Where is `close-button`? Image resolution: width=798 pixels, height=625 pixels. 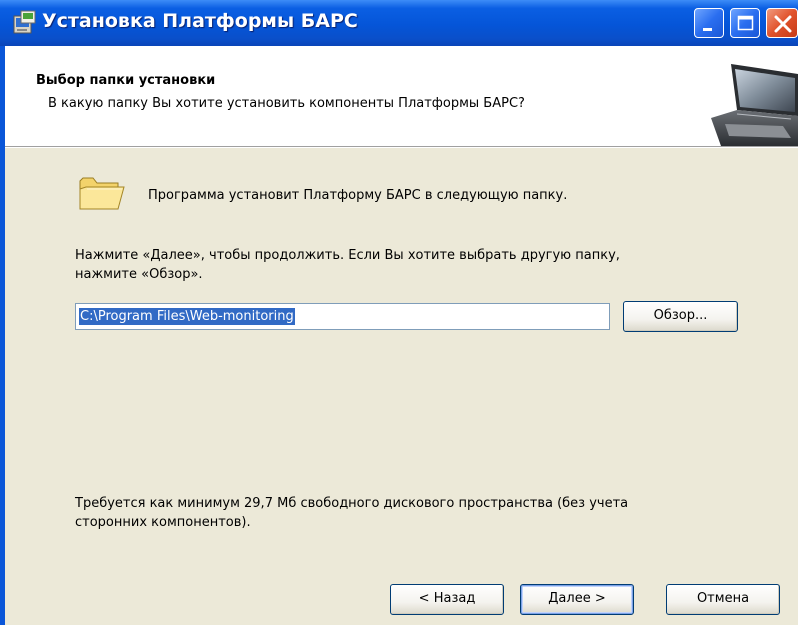
close-button is located at coordinates (782, 23).